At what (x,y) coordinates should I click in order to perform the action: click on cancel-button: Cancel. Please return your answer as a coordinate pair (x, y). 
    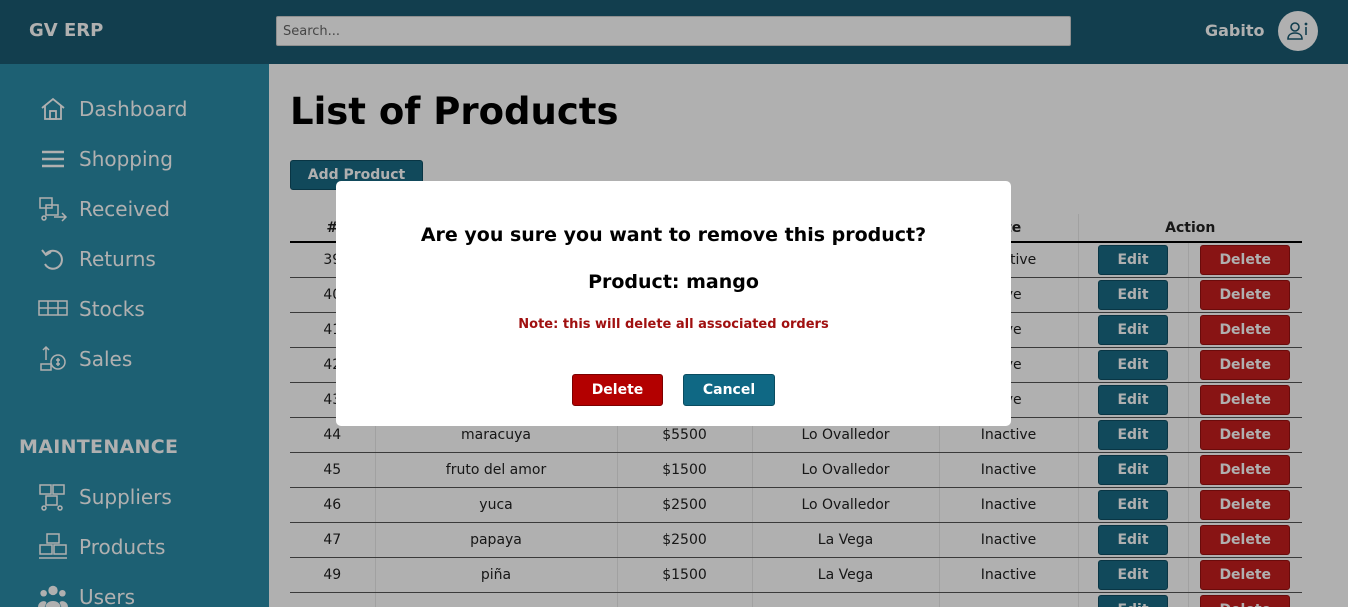
    Looking at the image, I should click on (729, 390).